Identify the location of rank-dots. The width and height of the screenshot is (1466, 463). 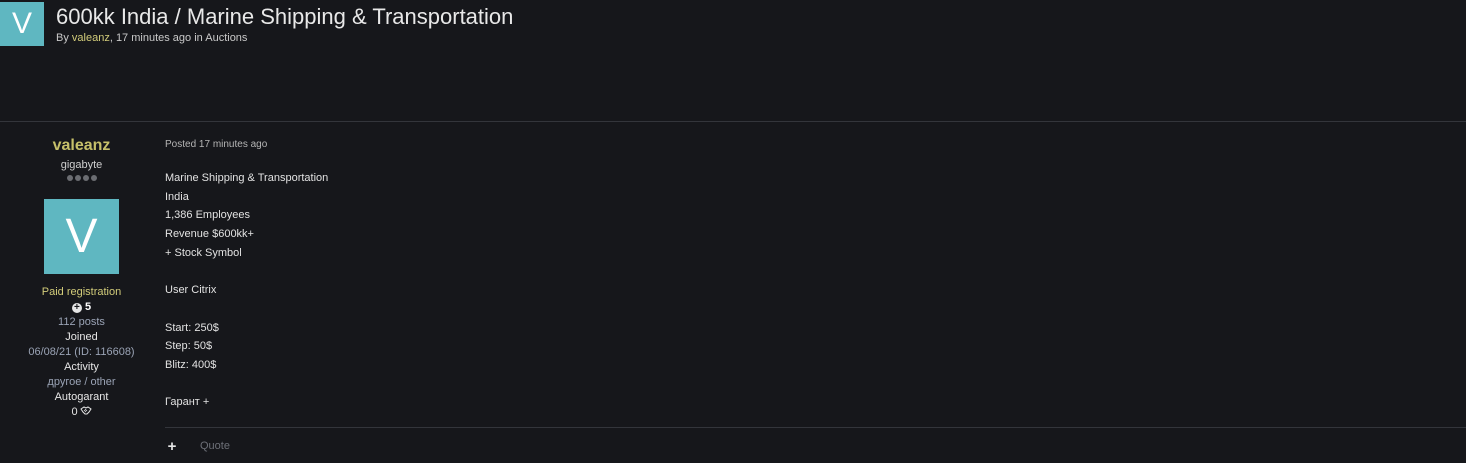
(81, 178).